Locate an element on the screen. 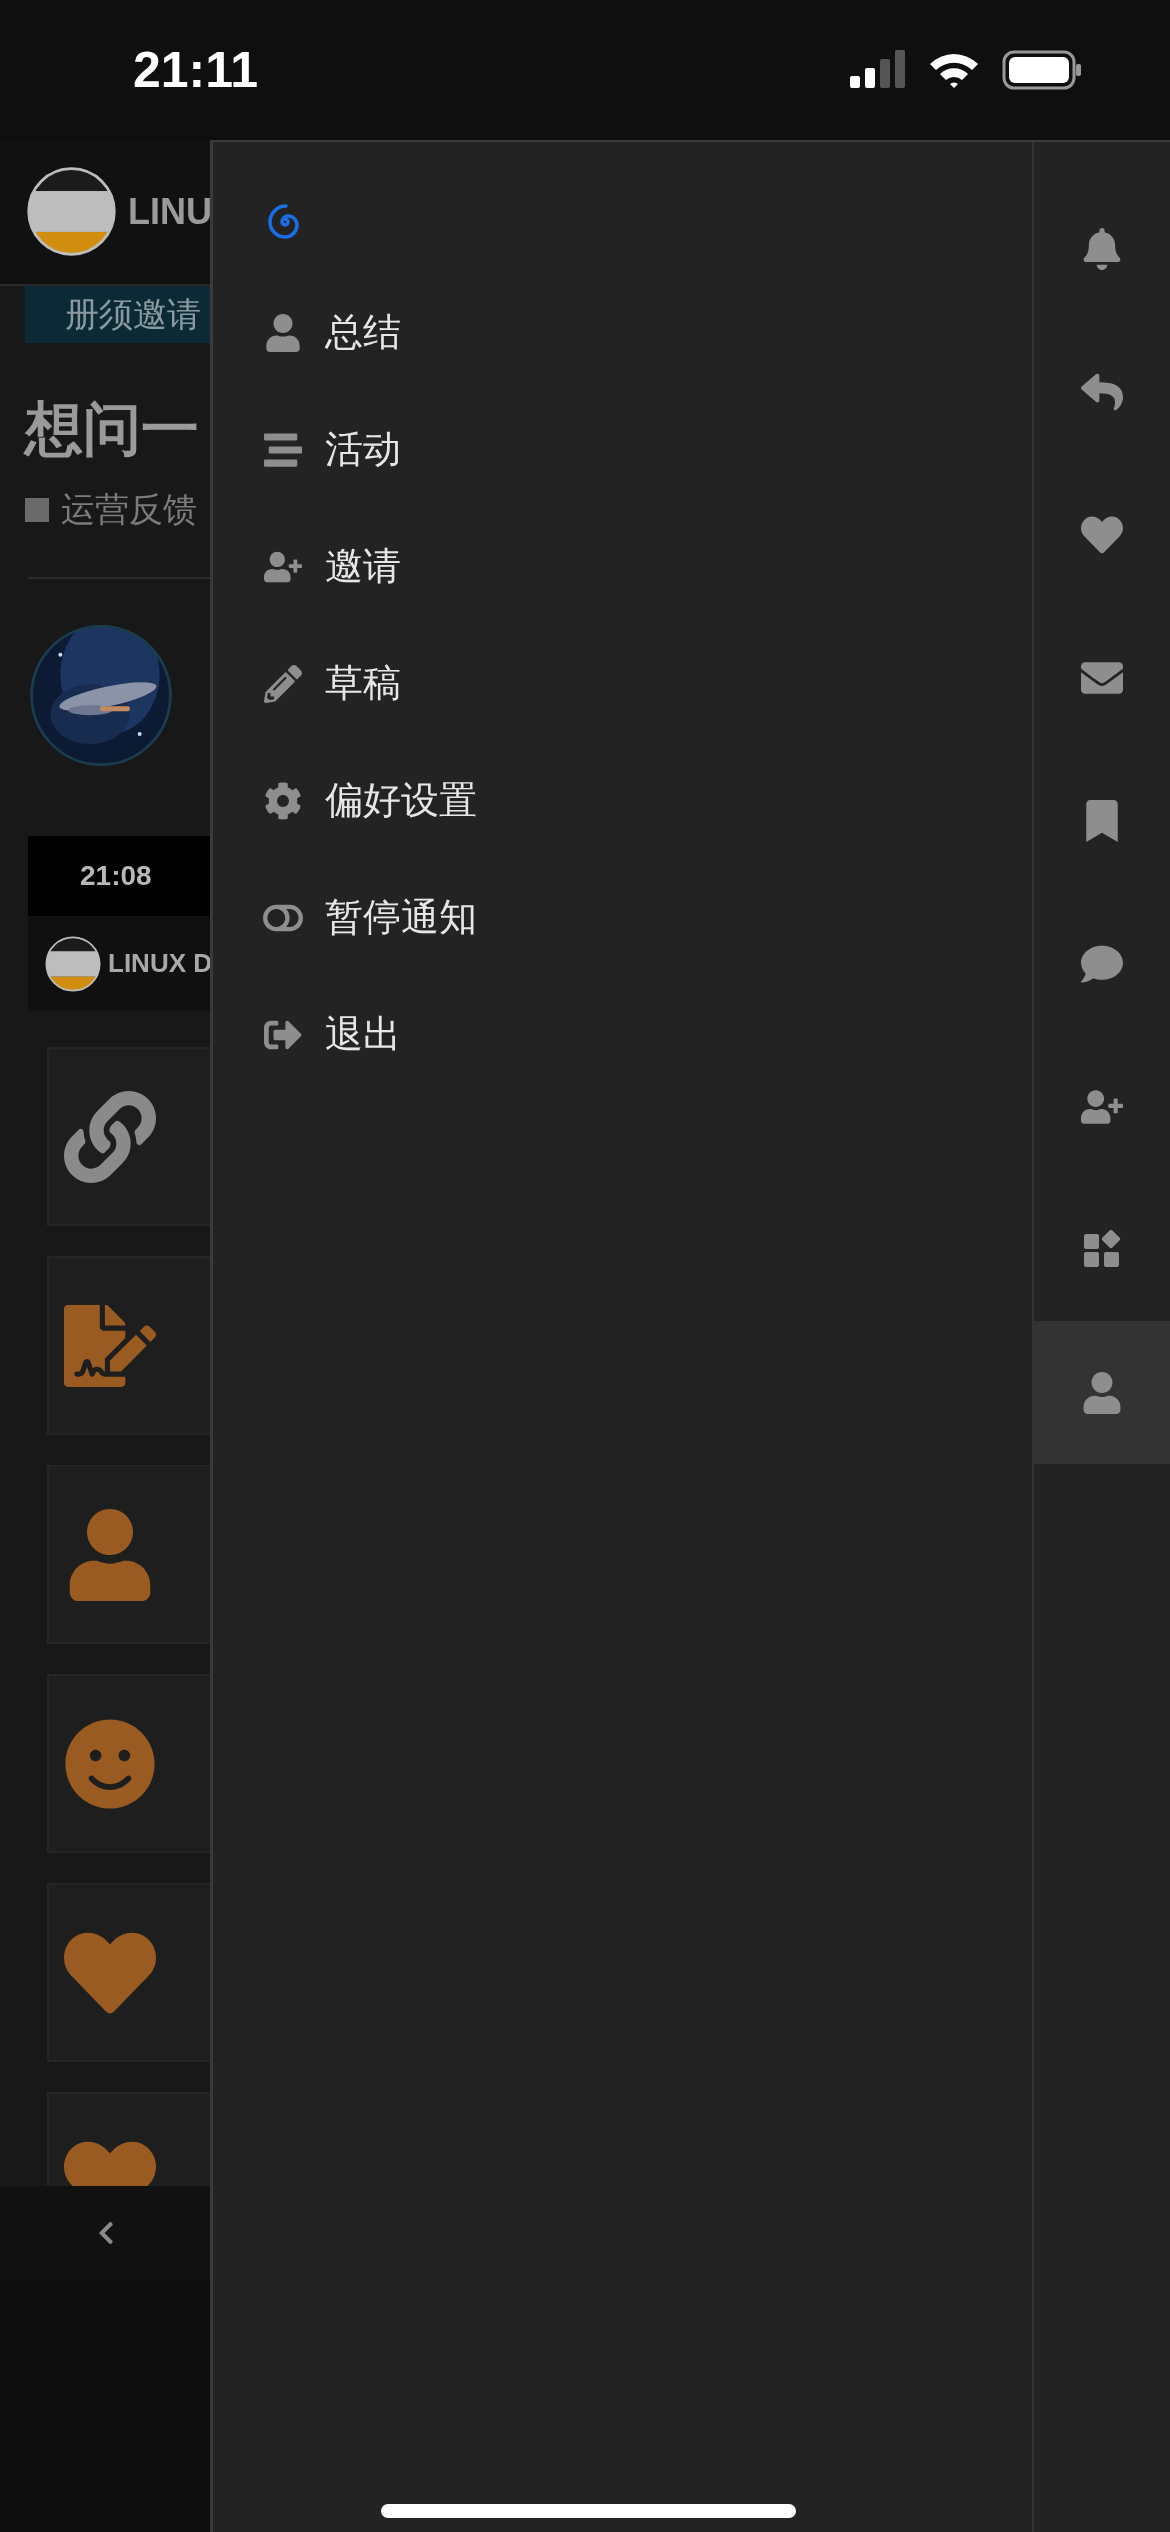  site-name: LINU is located at coordinates (170, 211).